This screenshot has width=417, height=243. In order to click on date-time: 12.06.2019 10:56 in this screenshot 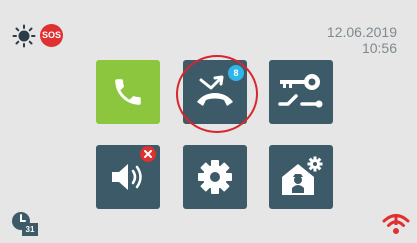, I will do `click(362, 40)`.